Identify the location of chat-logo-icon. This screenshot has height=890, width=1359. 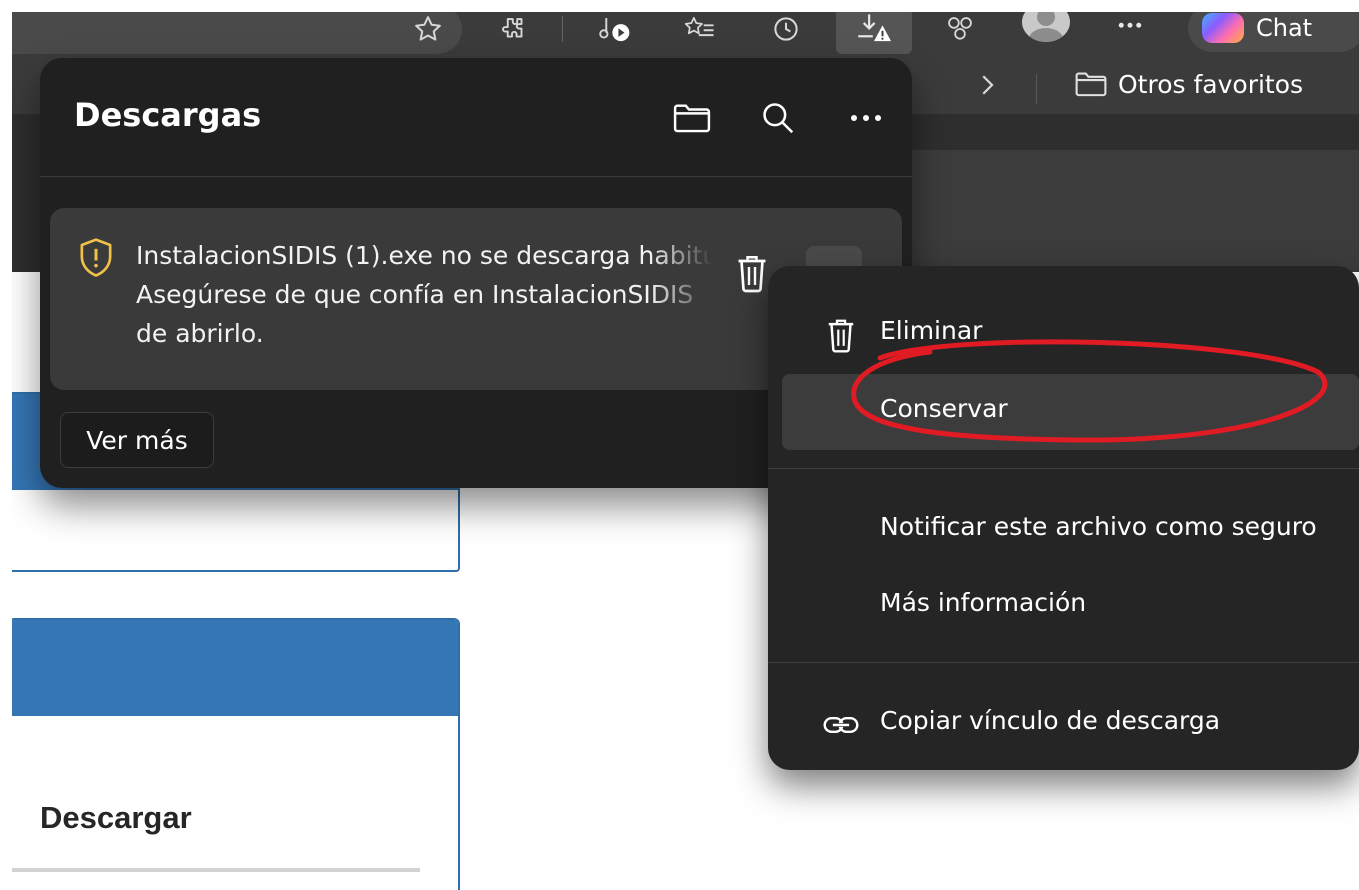
(1223, 28).